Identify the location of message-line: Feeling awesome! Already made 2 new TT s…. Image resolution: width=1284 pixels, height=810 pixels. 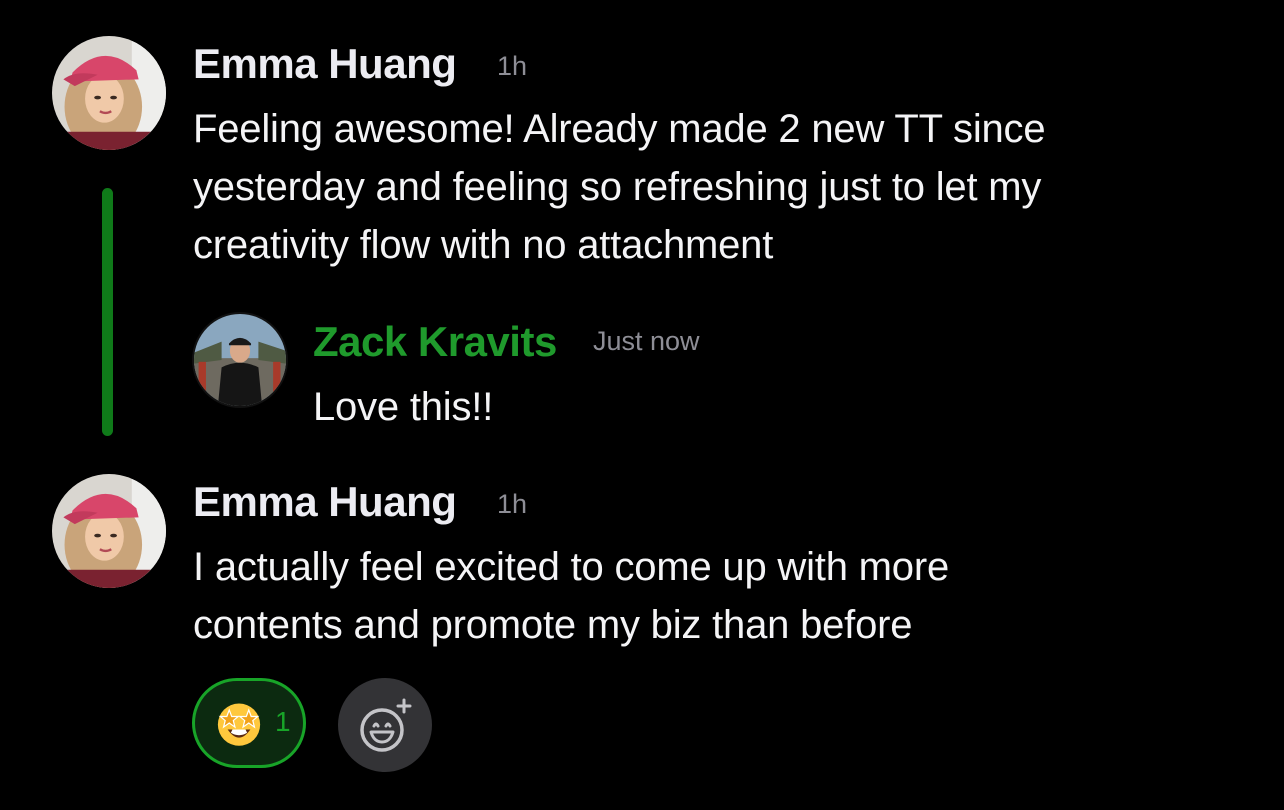
(619, 129).